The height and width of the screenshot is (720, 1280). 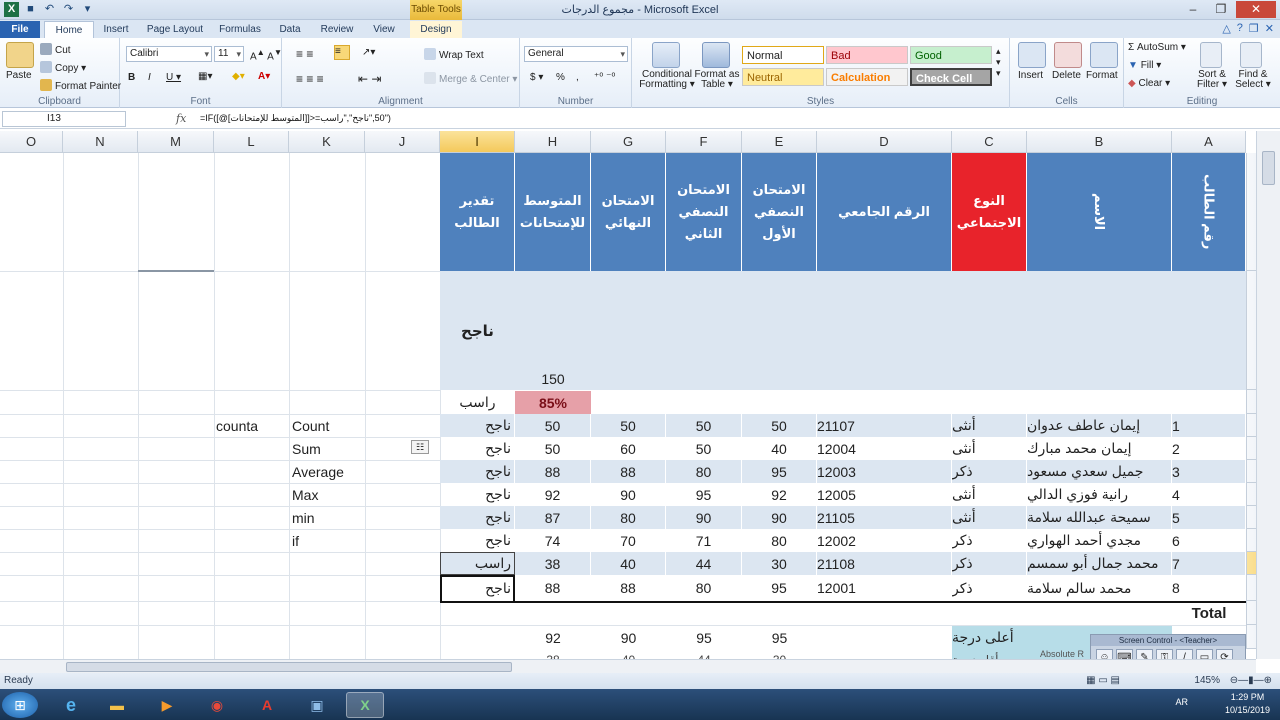 What do you see at coordinates (20, 705) in the screenshot?
I see `start-button: ⊞` at bounding box center [20, 705].